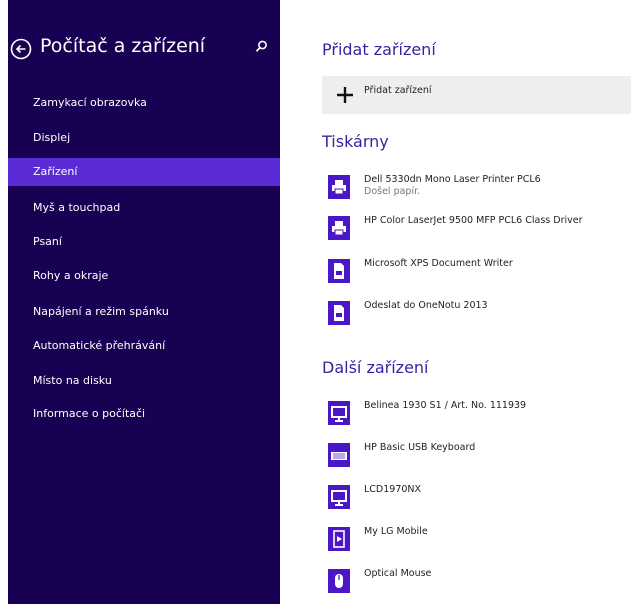  I want to click on device-name: Microsoft XPS Document Writer, so click(438, 263).